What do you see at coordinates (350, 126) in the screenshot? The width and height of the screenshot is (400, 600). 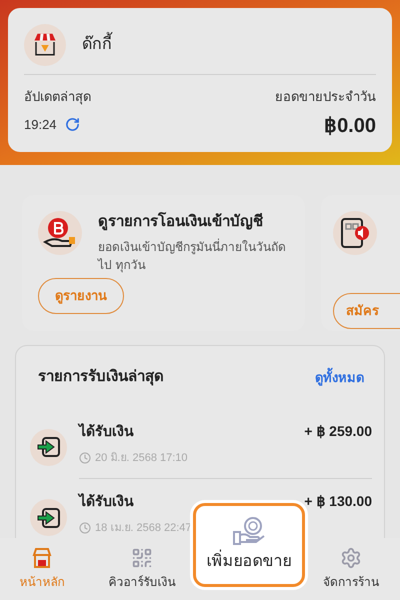 I see `daily-sales-value: ฿0.00` at bounding box center [350, 126].